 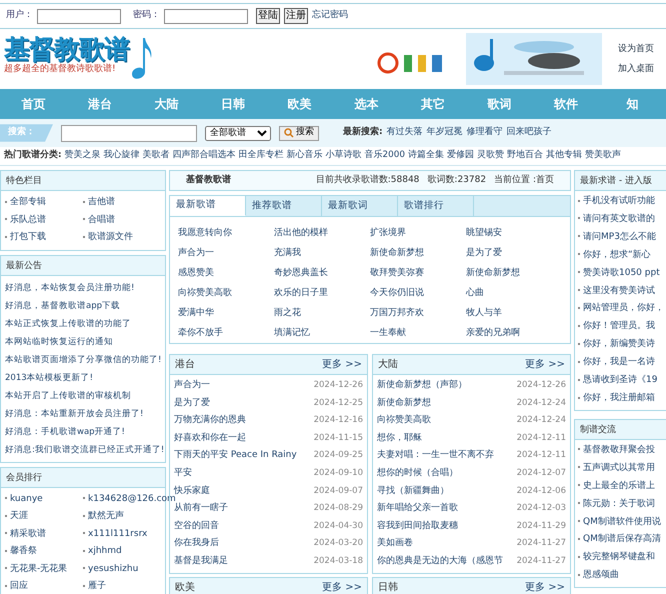 I want to click on login-button: 登陆, so click(x=268, y=16).